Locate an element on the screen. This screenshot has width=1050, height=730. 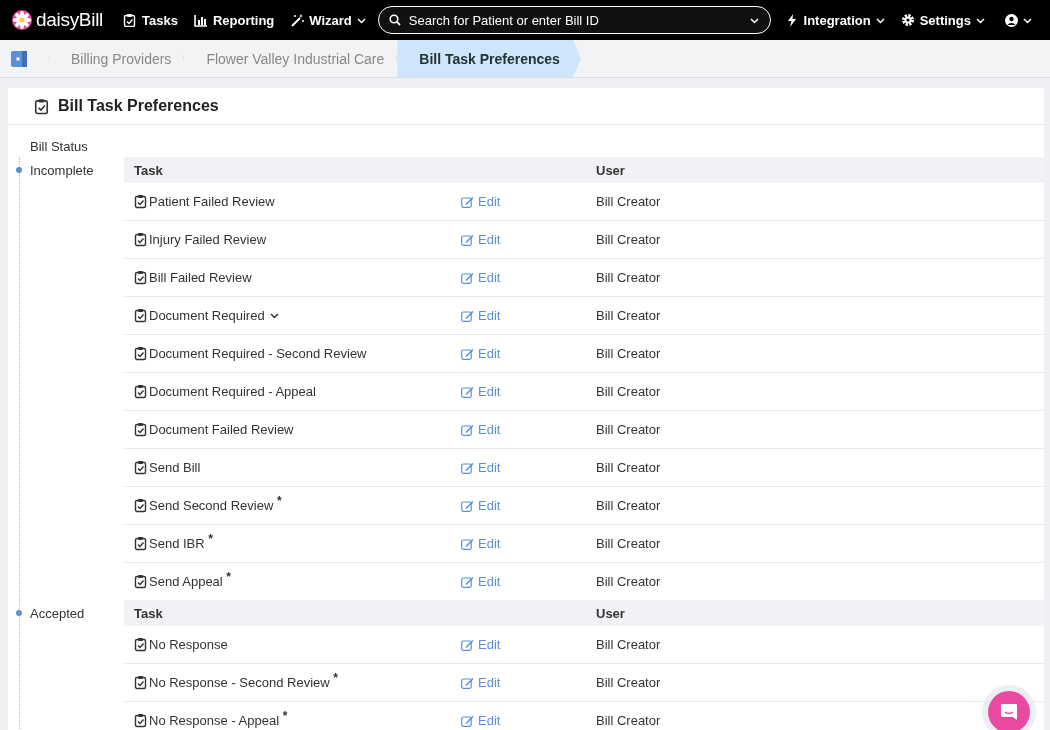
task-name: Bill Failed Review is located at coordinates (200, 277).